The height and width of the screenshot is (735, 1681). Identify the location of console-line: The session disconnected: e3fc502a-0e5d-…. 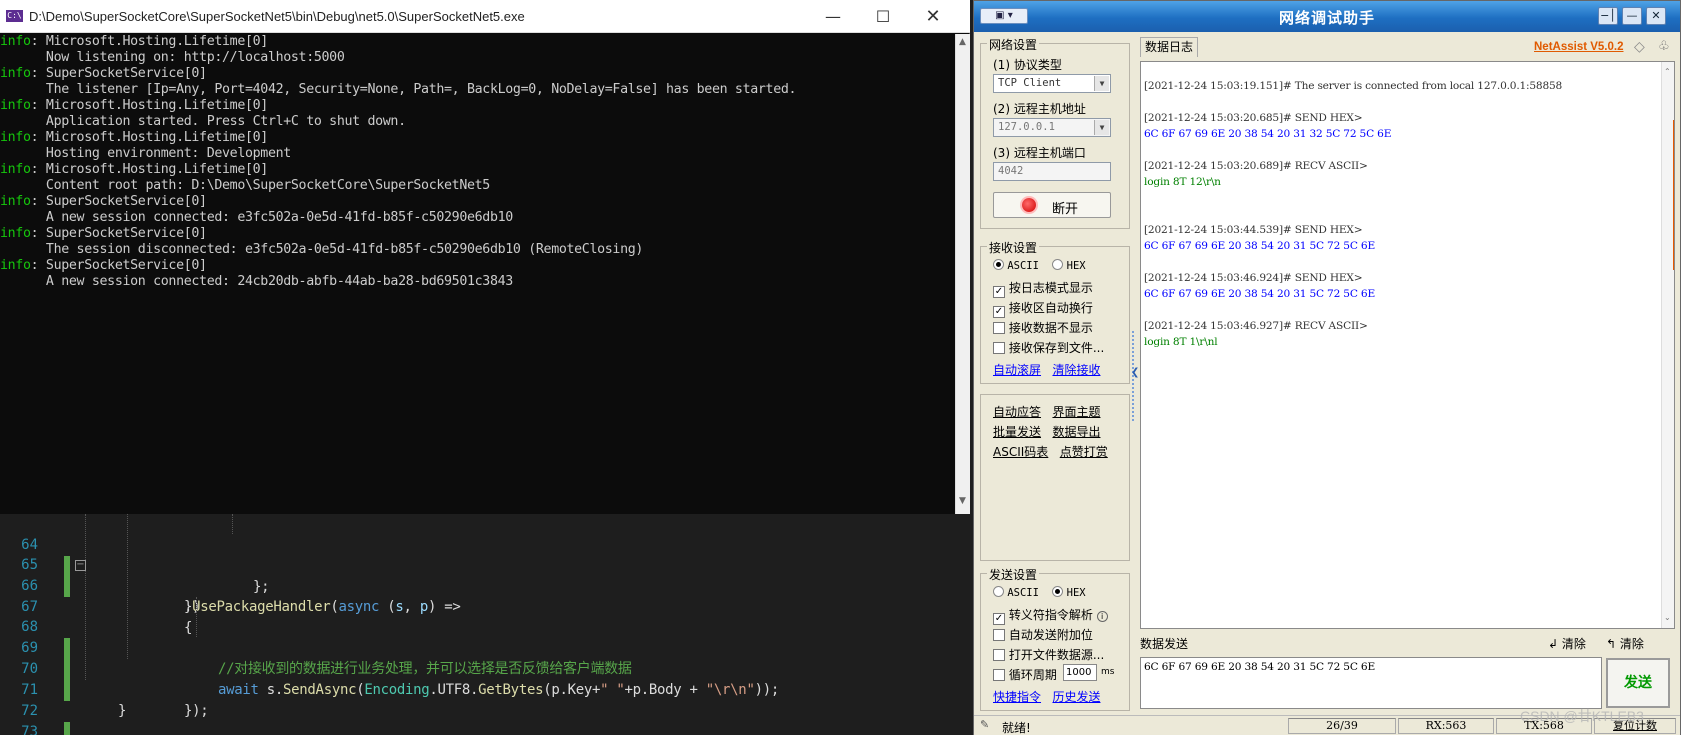
(477, 250).